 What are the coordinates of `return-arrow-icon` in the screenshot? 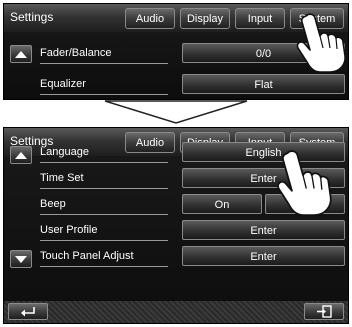 It's located at (28, 311).